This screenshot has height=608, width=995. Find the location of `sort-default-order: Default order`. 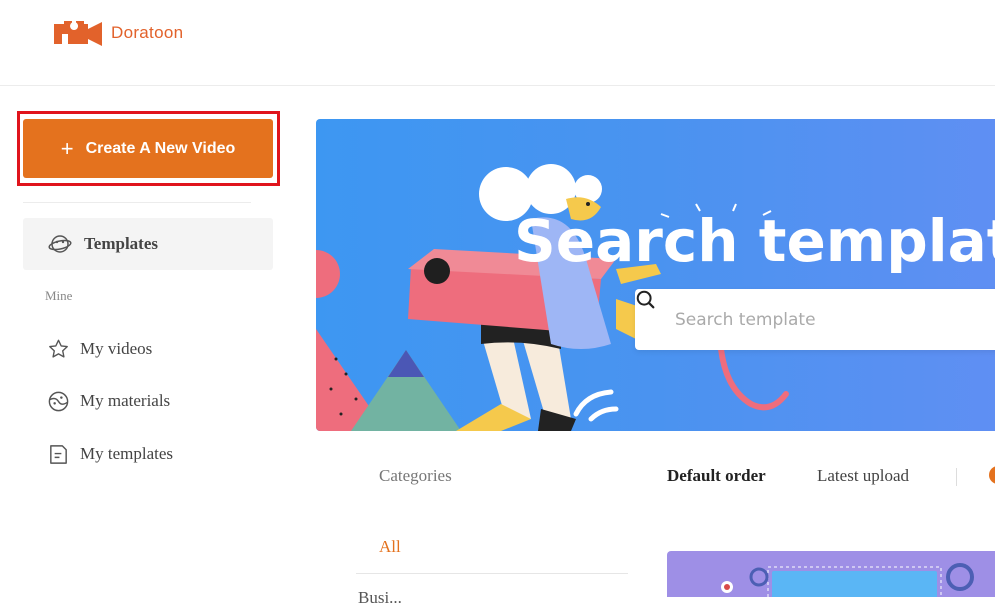

sort-default-order: Default order is located at coordinates (716, 476).